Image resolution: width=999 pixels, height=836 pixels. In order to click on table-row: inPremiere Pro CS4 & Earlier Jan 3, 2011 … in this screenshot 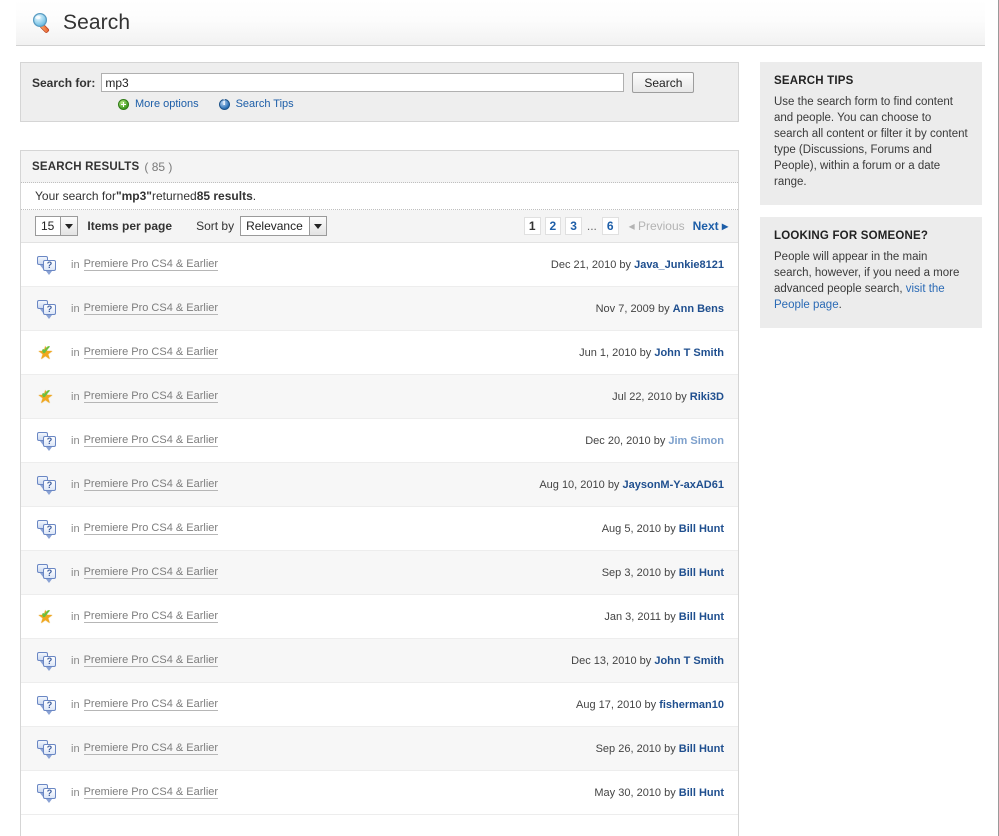, I will do `click(379, 617)`.